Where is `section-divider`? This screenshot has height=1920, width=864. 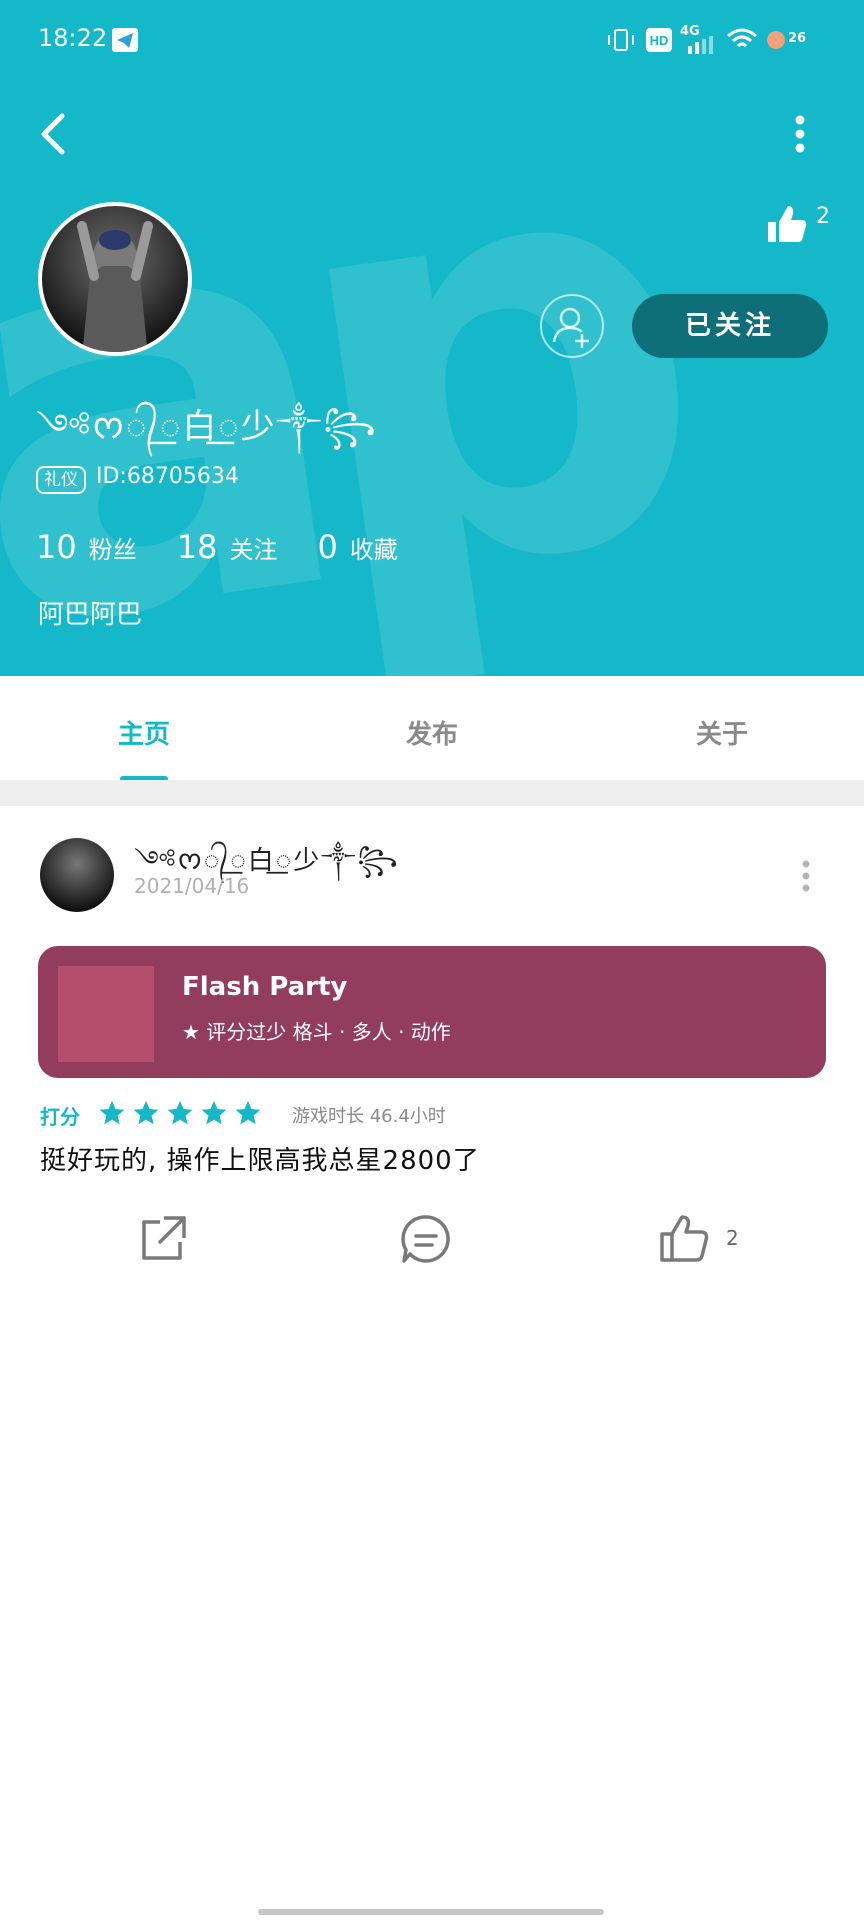 section-divider is located at coordinates (432, 793).